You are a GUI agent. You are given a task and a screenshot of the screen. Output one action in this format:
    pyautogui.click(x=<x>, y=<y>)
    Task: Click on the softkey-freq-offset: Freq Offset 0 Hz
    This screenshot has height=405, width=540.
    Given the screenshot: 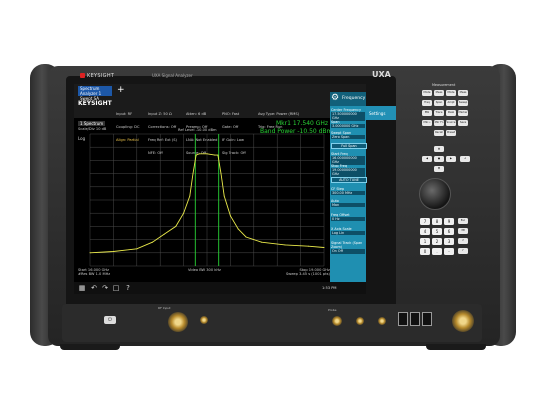 What is the action you would take?
    pyautogui.click(x=348, y=217)
    